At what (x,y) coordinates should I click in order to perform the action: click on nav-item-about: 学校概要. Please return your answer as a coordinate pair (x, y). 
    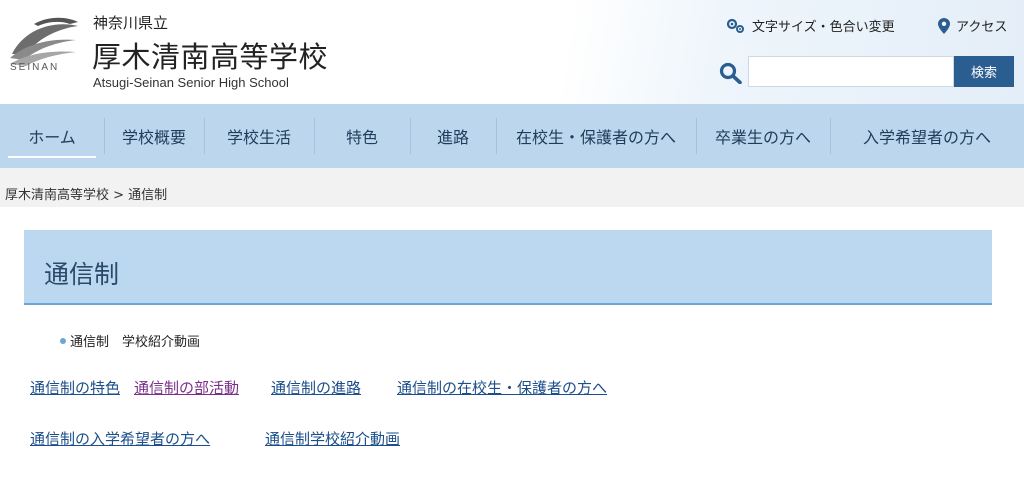
    Looking at the image, I should click on (154, 136).